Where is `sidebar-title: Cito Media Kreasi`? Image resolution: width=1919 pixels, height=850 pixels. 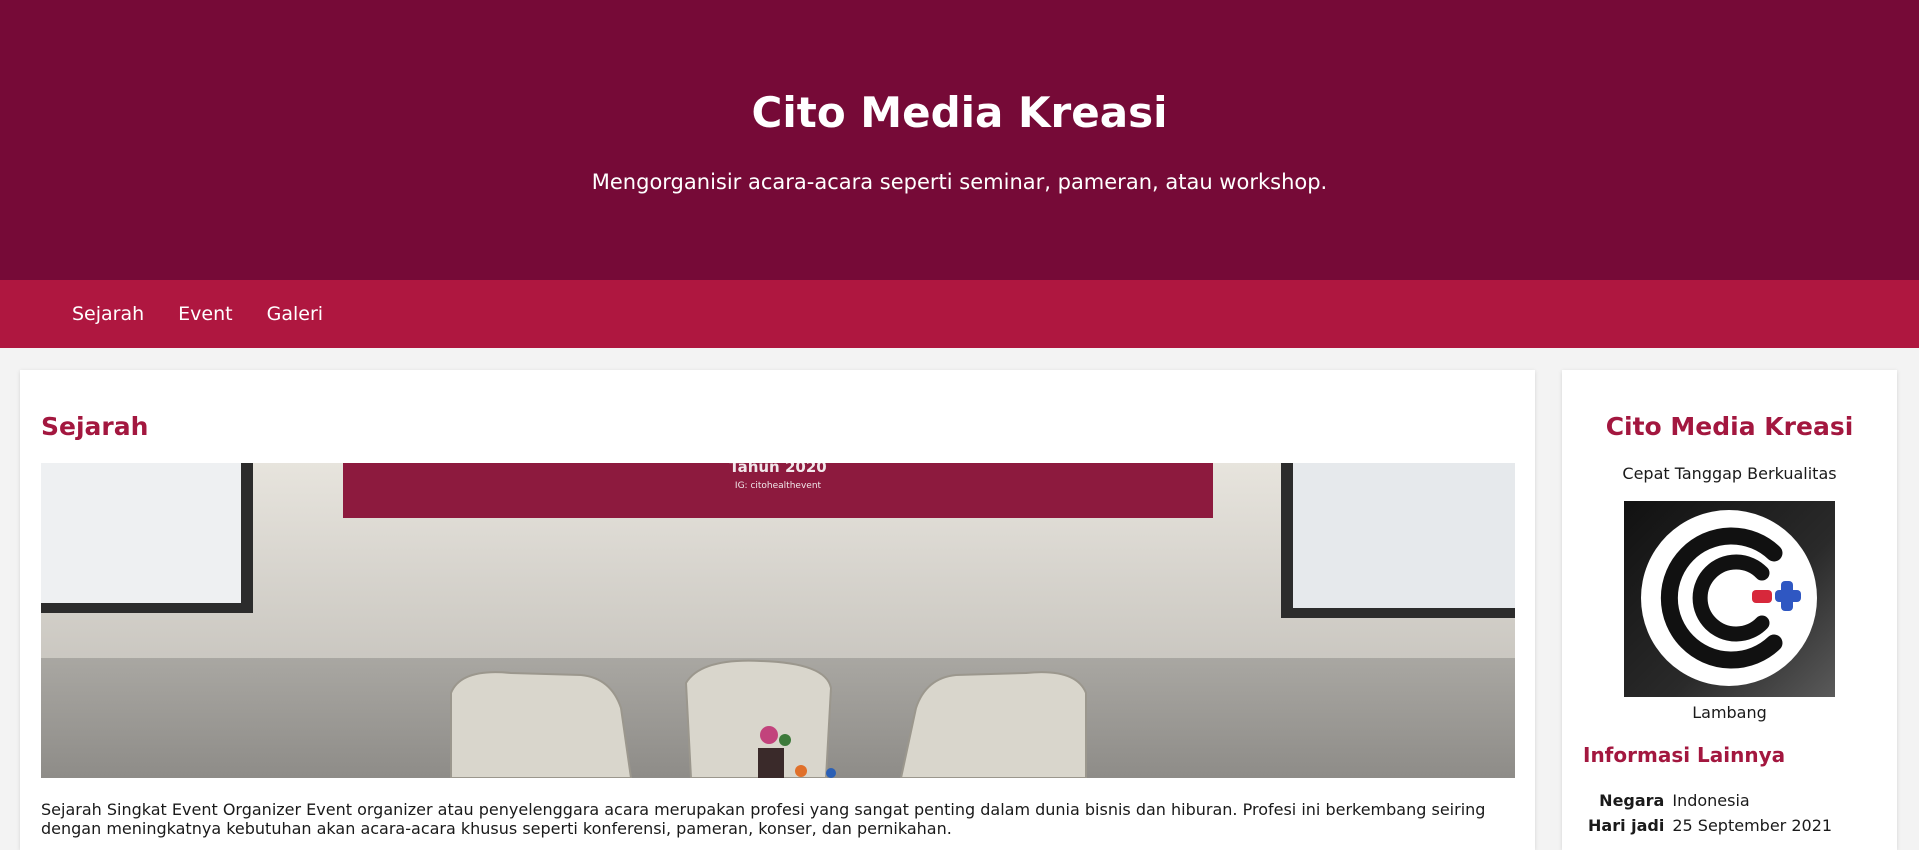 sidebar-title: Cito Media Kreasi is located at coordinates (1729, 426).